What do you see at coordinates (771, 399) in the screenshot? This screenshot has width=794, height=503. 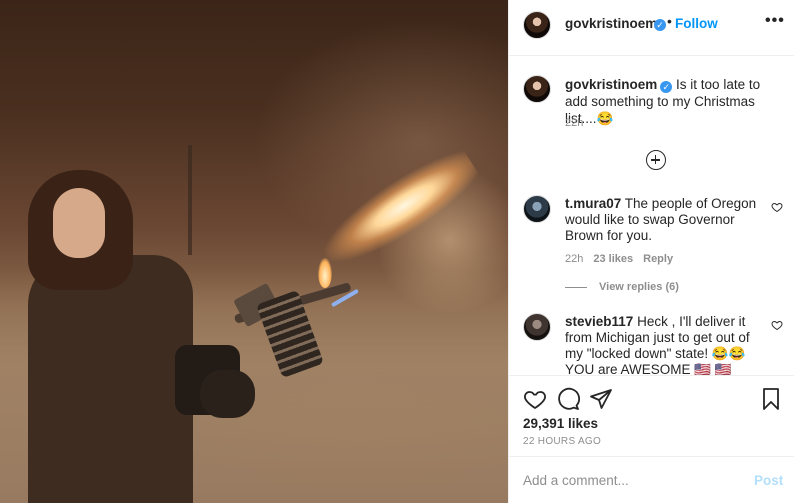 I see `save-bookmark-icon` at bounding box center [771, 399].